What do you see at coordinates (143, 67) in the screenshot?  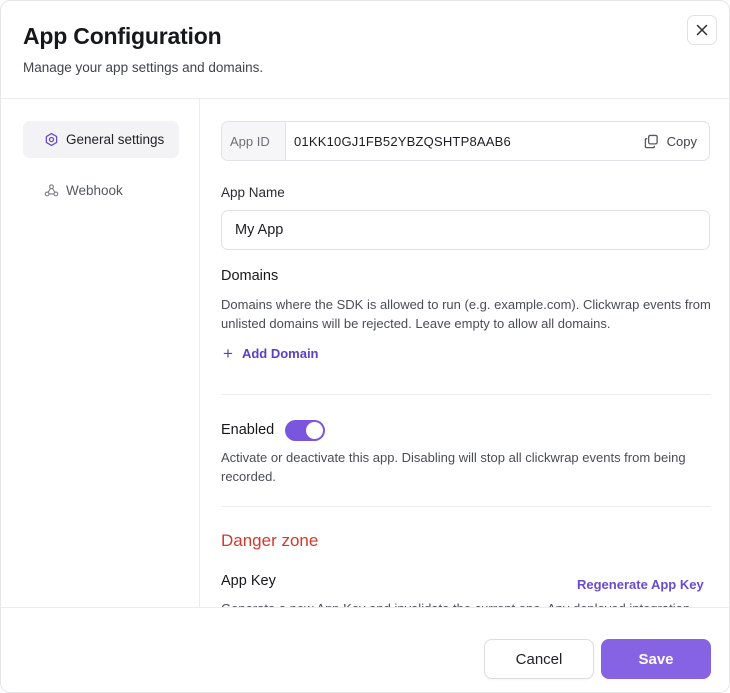 I see `dialog-subtitle: Manage your app settings and domains.` at bounding box center [143, 67].